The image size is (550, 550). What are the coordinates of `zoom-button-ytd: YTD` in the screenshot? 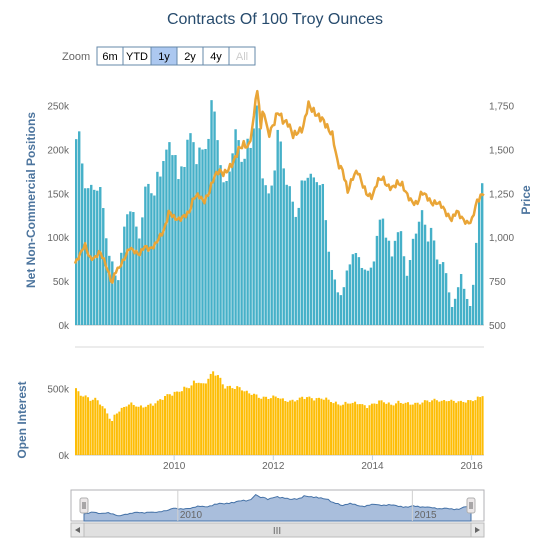 It's located at (137, 56).